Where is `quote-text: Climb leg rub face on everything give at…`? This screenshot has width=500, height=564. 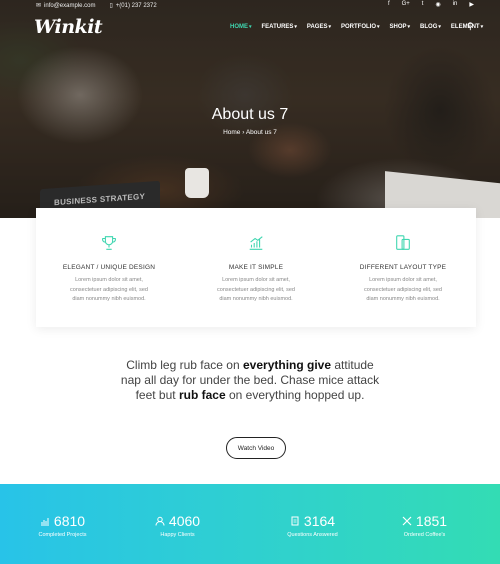
quote-text: Climb leg rub face on everything give at… is located at coordinates (250, 380).